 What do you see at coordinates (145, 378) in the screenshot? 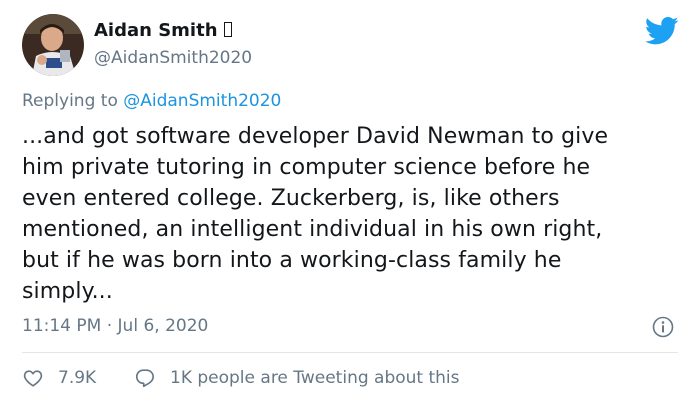
I see `reply-bubble-icon` at bounding box center [145, 378].